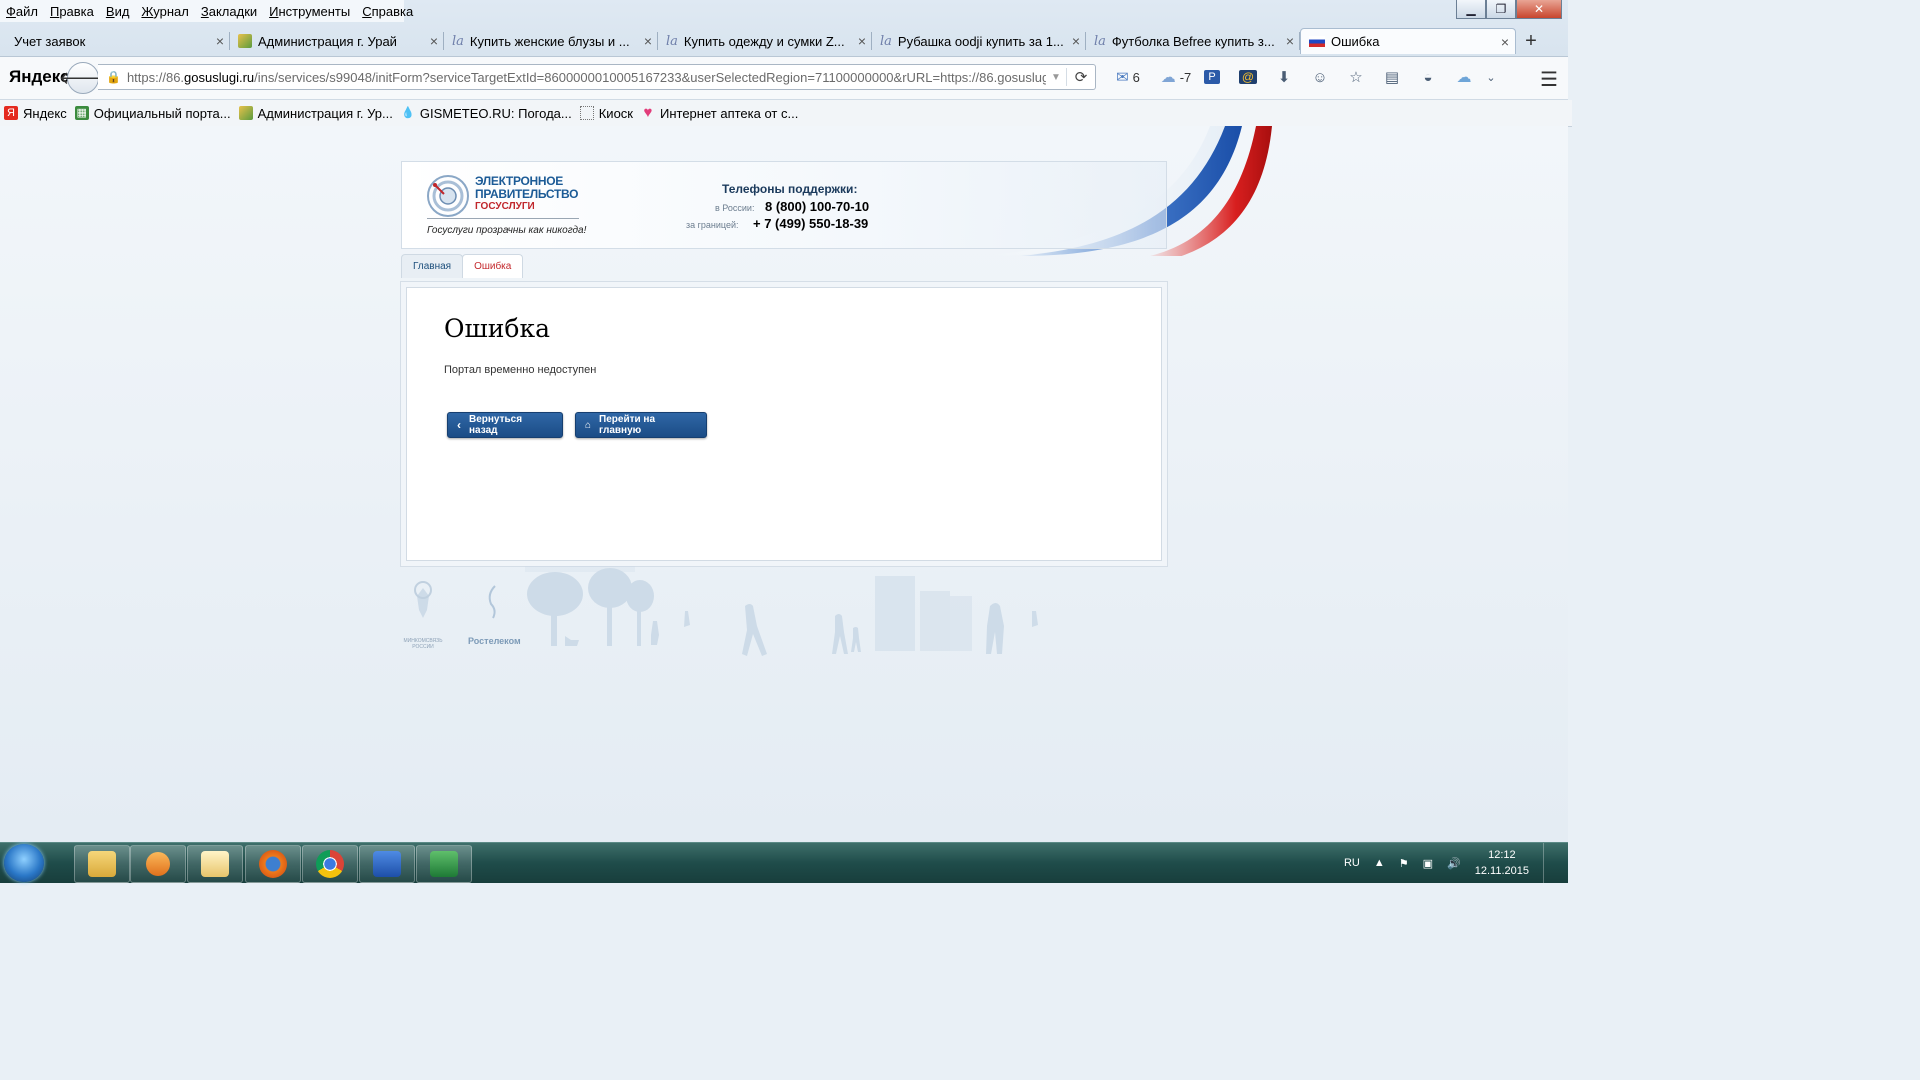 Image resolution: width=1920 pixels, height=1080 pixels. I want to click on go-home-button: ⌂ Перейти на главную, so click(641, 425).